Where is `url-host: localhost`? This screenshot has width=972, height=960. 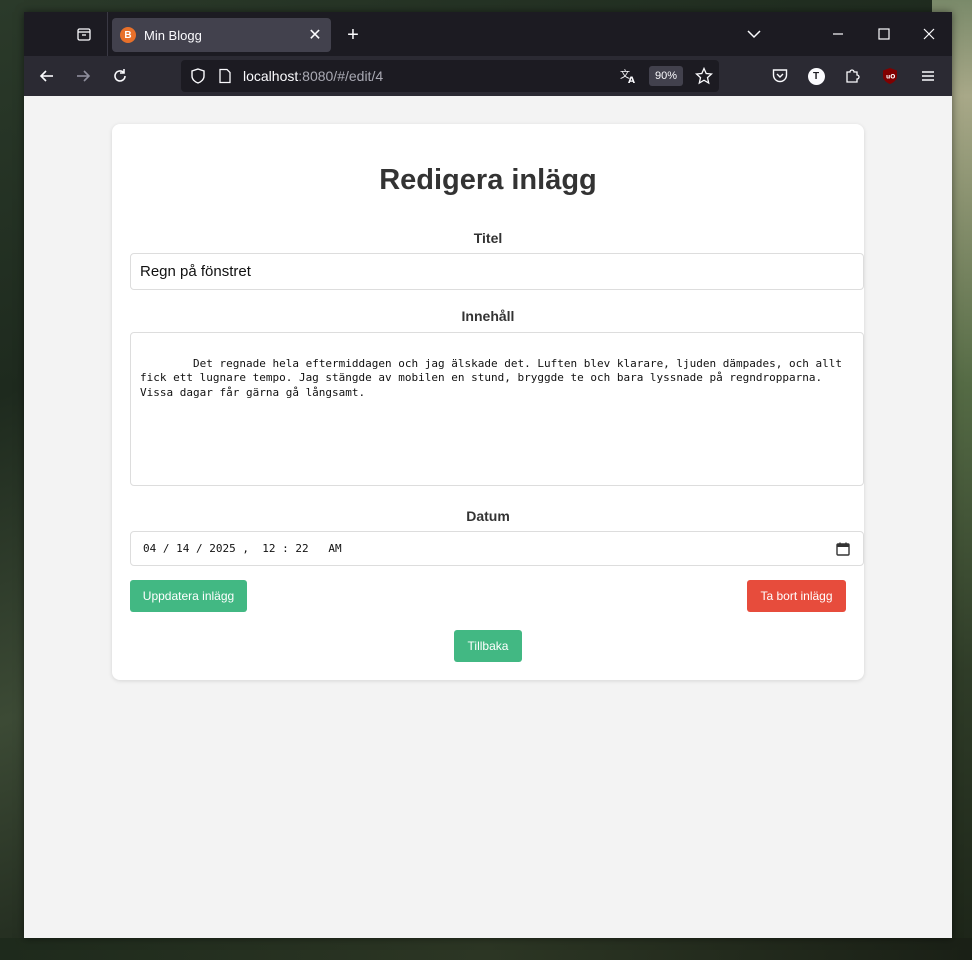
url-host: localhost is located at coordinates (271, 76).